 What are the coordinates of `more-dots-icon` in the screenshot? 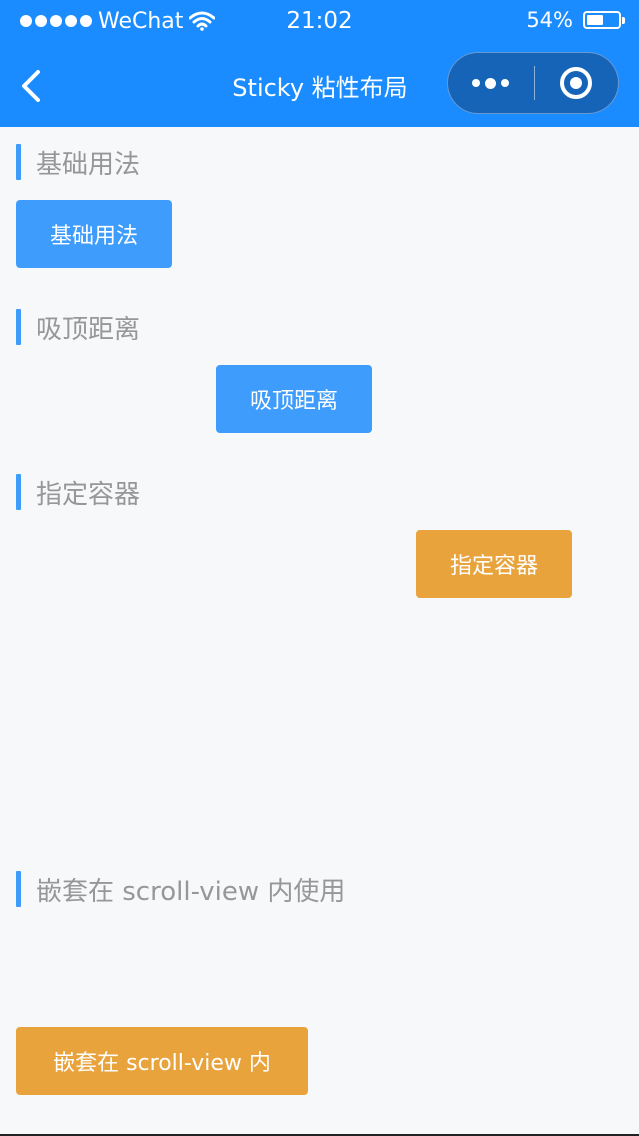 It's located at (476, 83).